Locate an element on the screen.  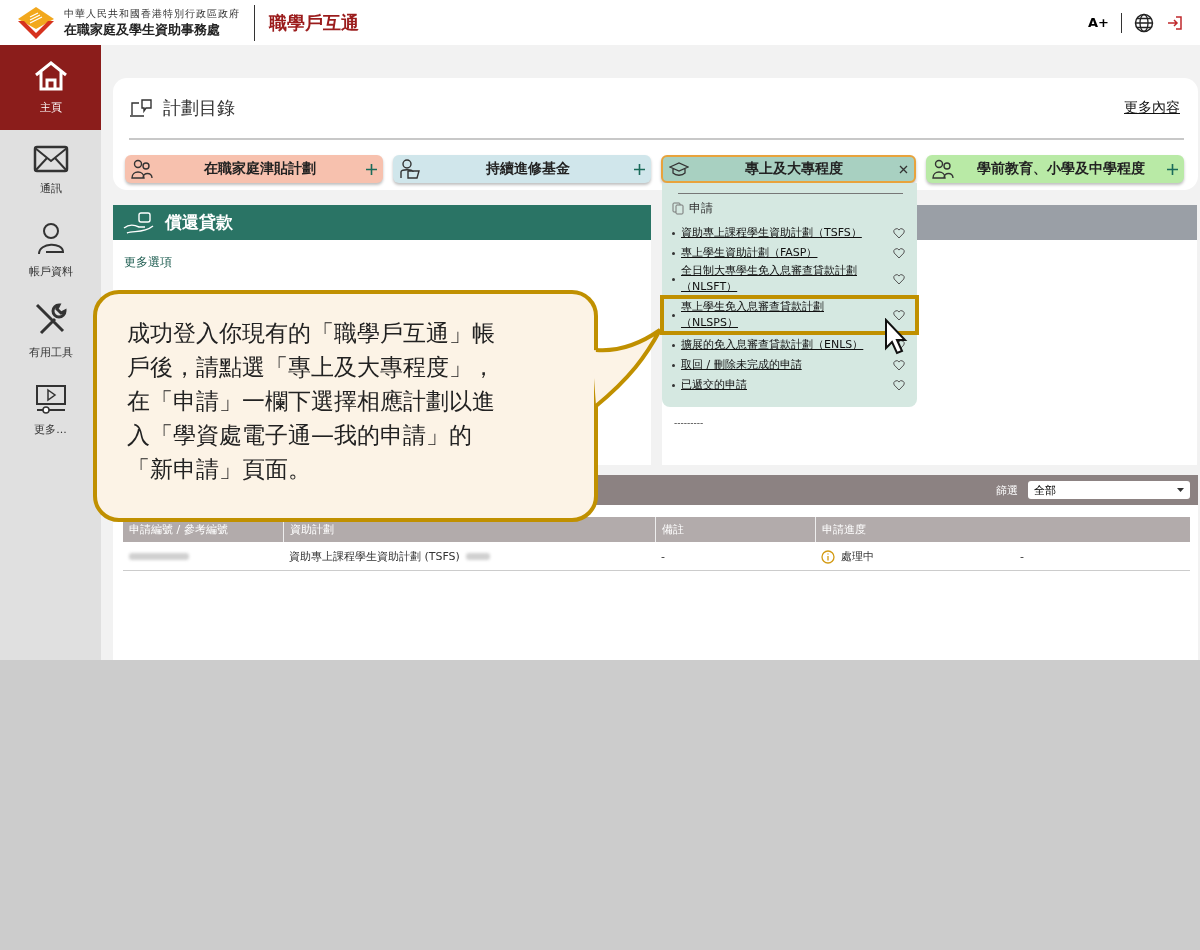
agency-subtitle: 中華人民共和國香港特別行政區政府 is located at coordinates (152, 13).